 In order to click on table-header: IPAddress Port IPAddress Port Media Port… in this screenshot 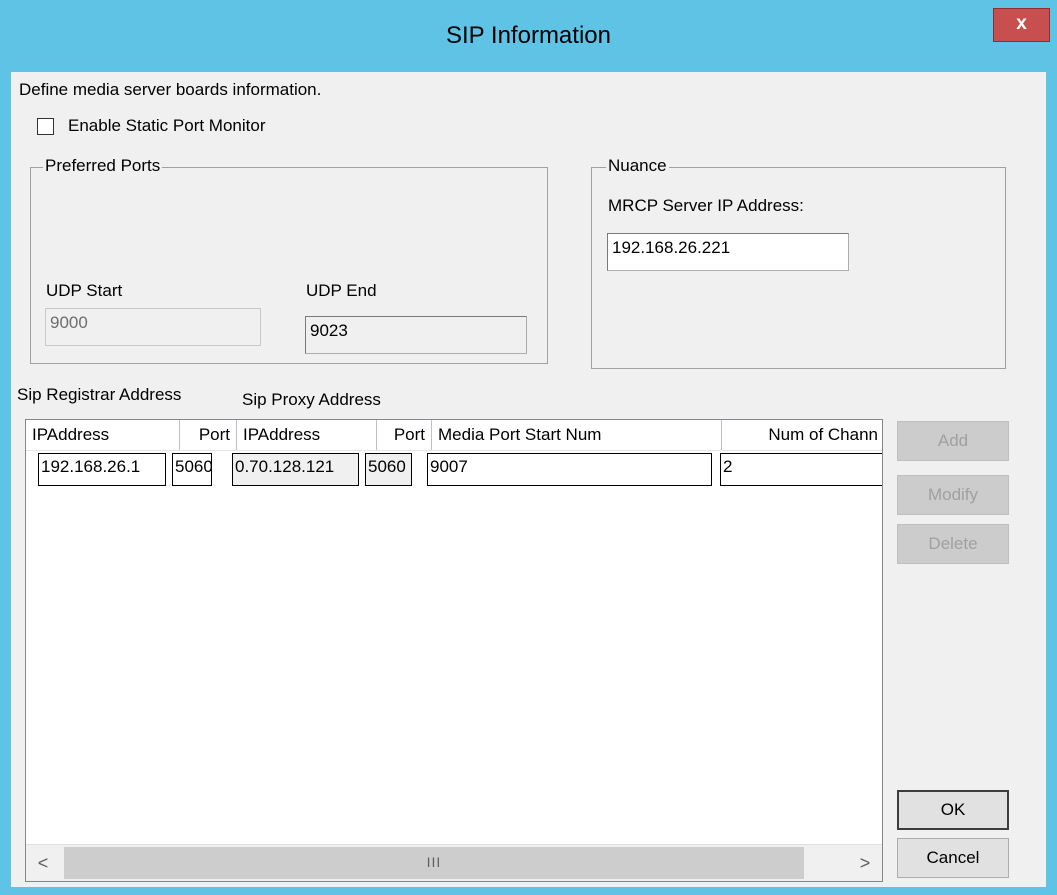, I will do `click(454, 435)`.